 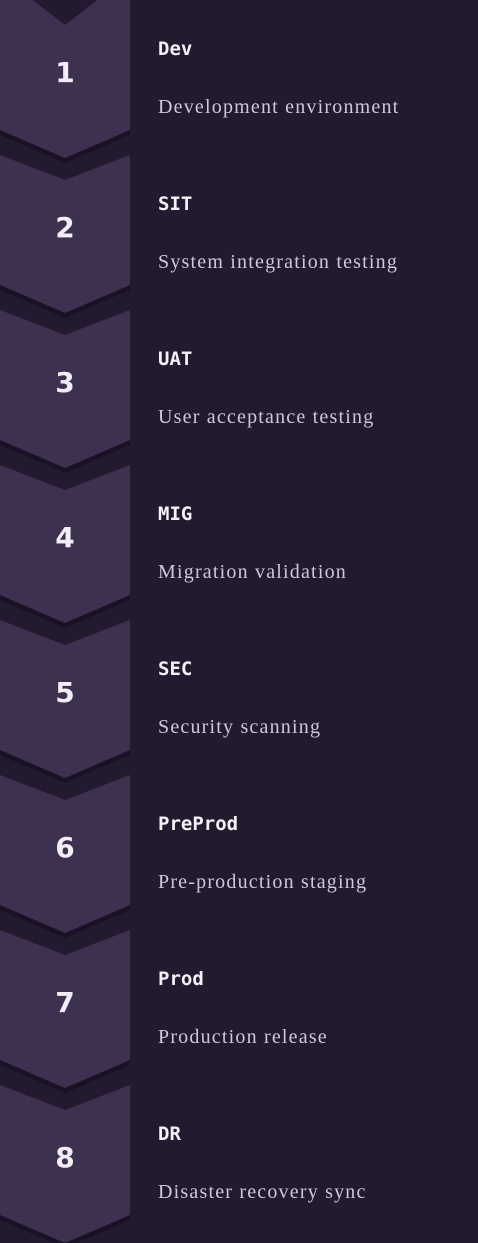 What do you see at coordinates (239, 697) in the screenshot?
I see `stage-row: 5 SEC Security scanning` at bounding box center [239, 697].